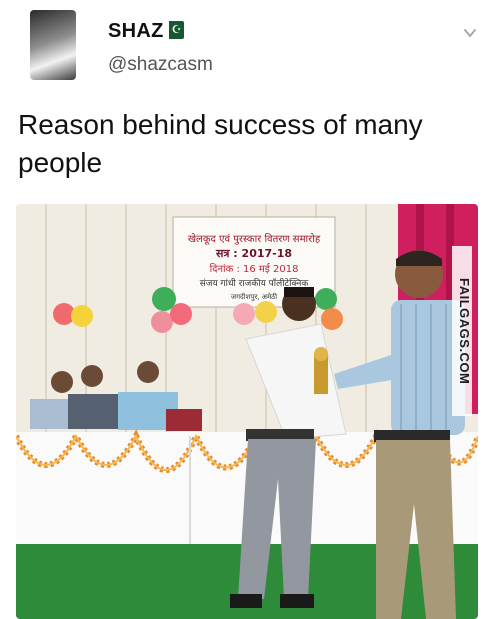  Describe the element at coordinates (53, 45) in the screenshot. I see `avatar` at that location.